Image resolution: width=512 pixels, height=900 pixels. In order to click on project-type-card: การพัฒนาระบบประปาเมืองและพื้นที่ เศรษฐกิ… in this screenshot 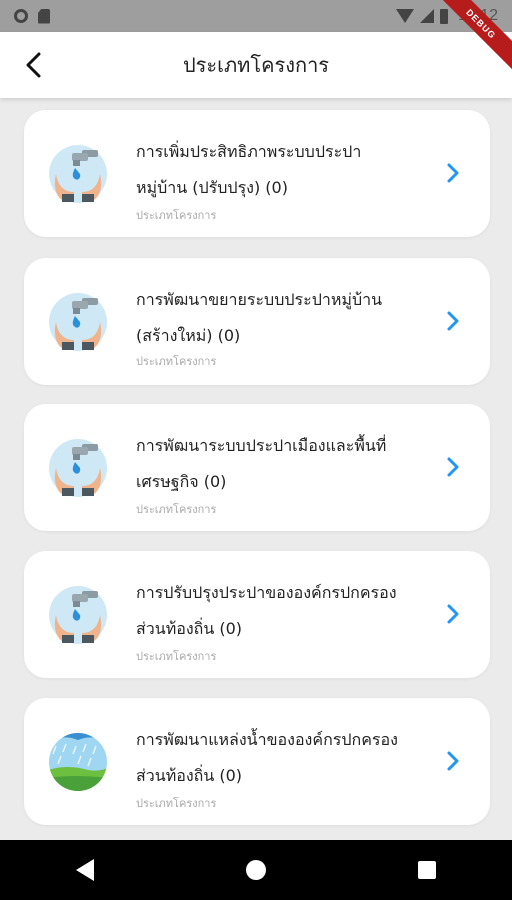, I will do `click(257, 467)`.